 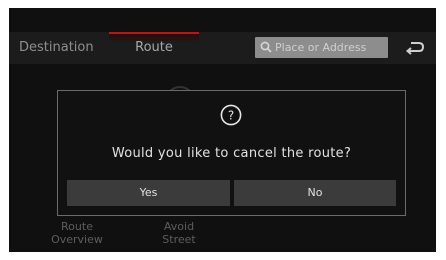 I want to click on tab-destination: Destination, so click(x=62, y=48).